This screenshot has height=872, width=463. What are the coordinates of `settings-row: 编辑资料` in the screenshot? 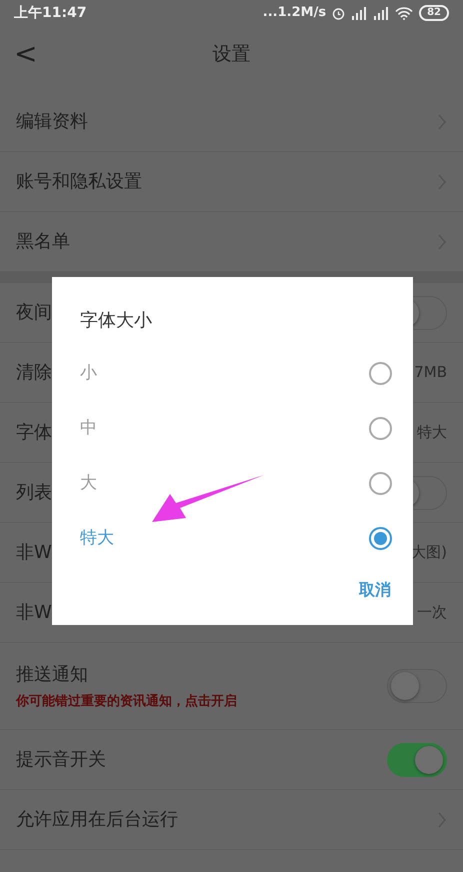 It's located at (231, 122).